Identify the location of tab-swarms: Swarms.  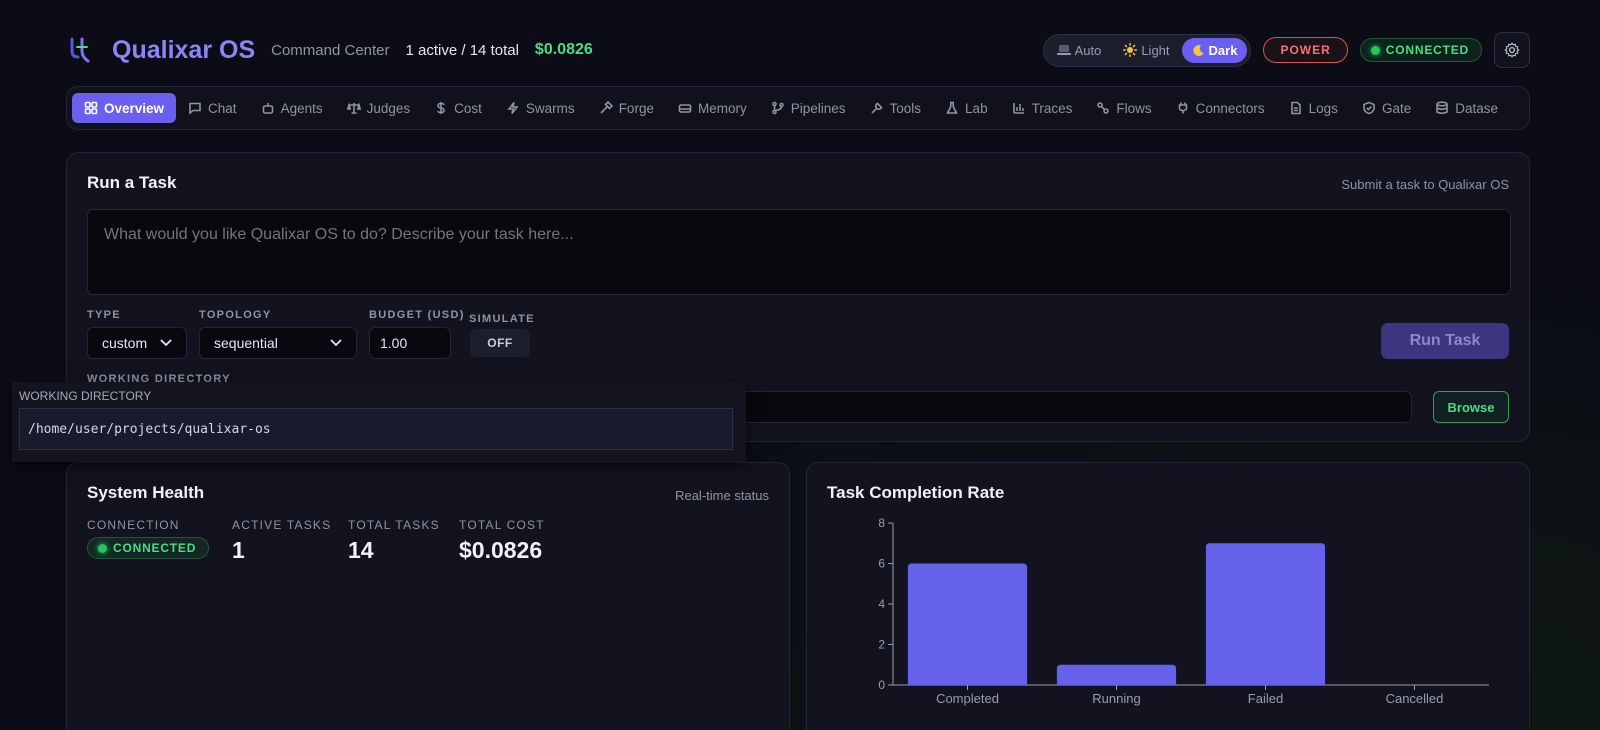
(540, 108).